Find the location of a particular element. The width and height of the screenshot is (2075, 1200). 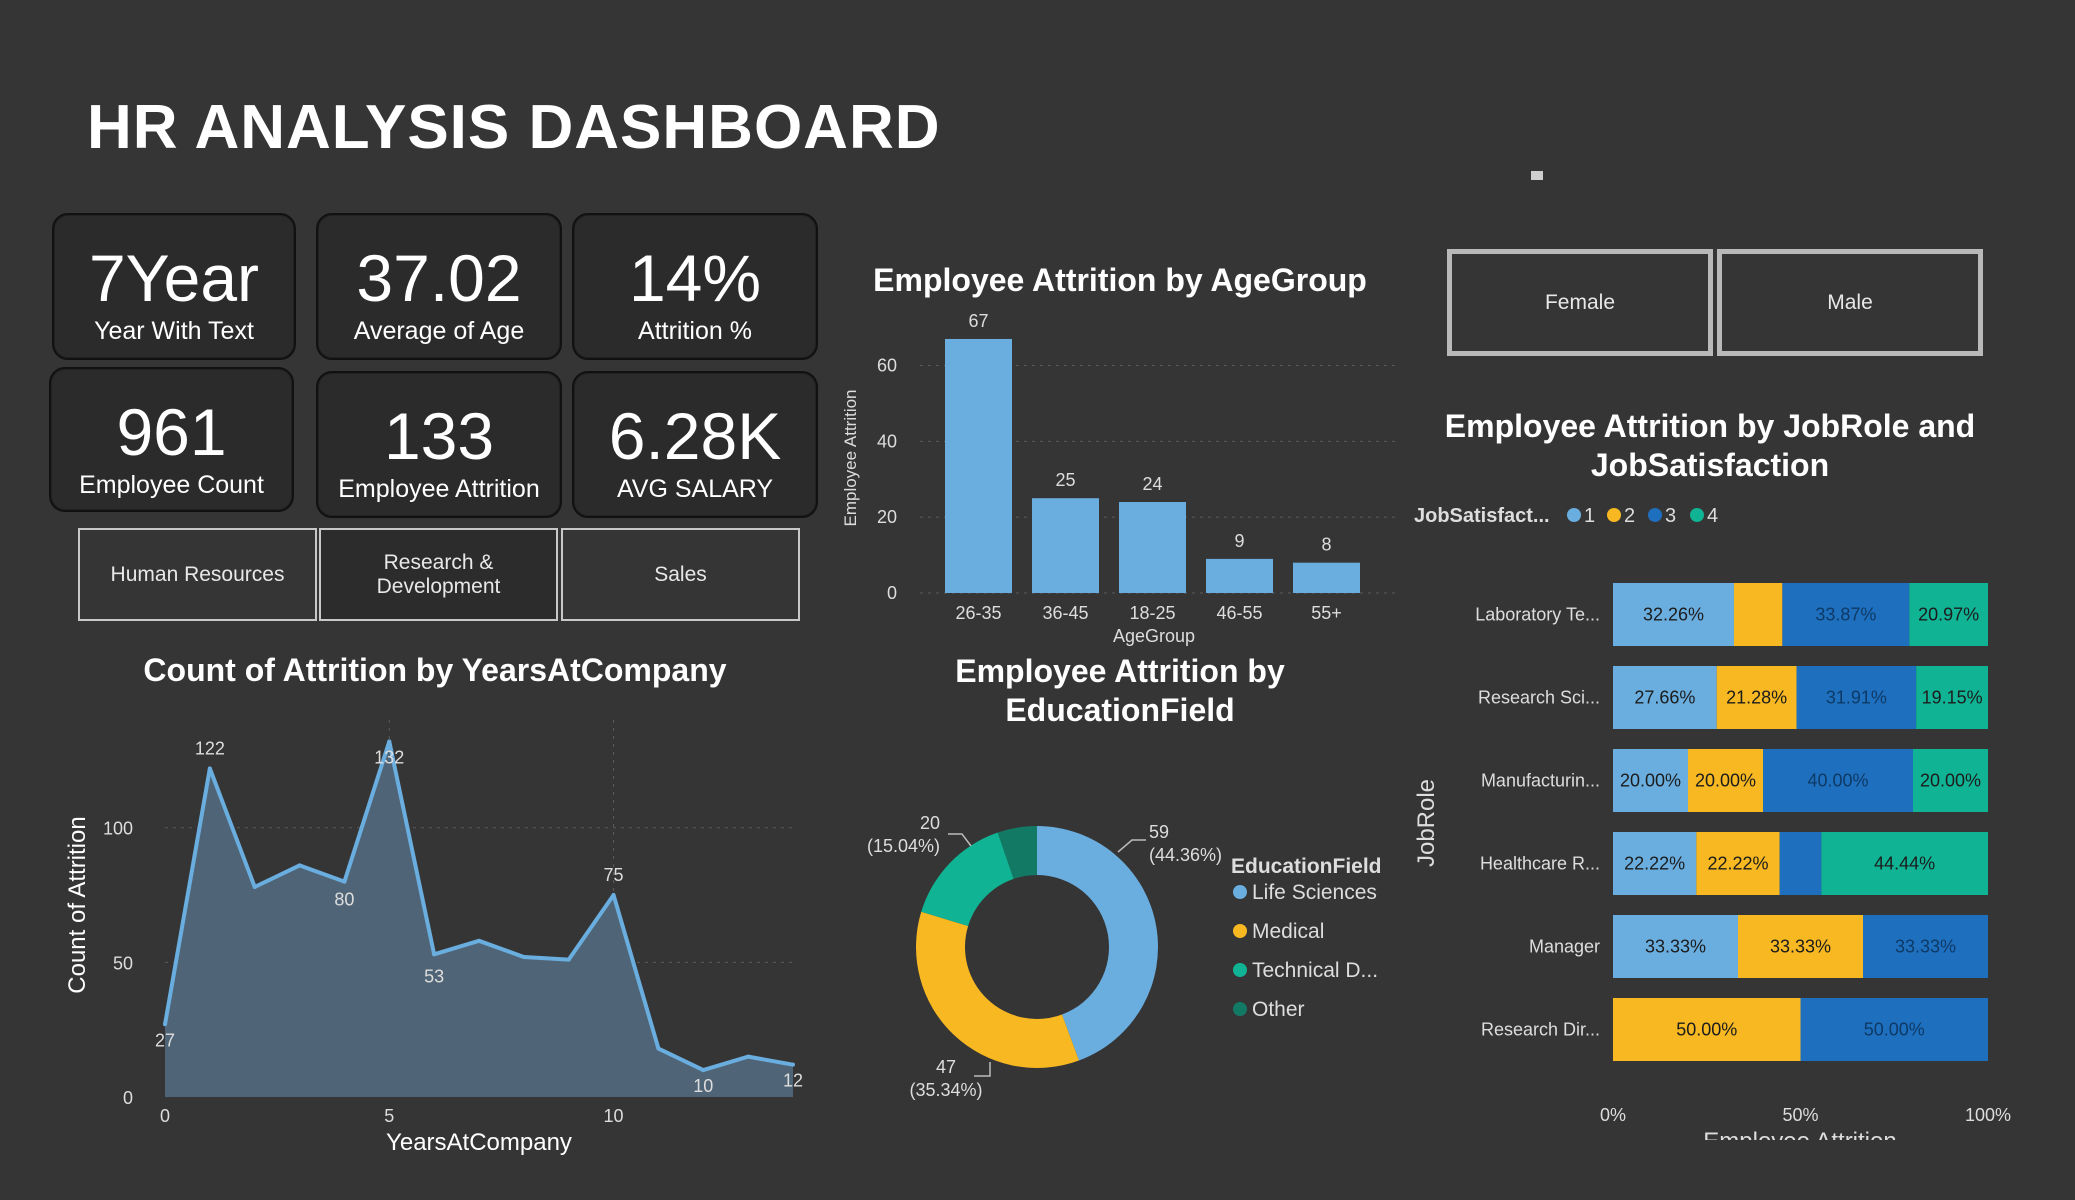

x-tick-label: 50% is located at coordinates (1800, 1115).